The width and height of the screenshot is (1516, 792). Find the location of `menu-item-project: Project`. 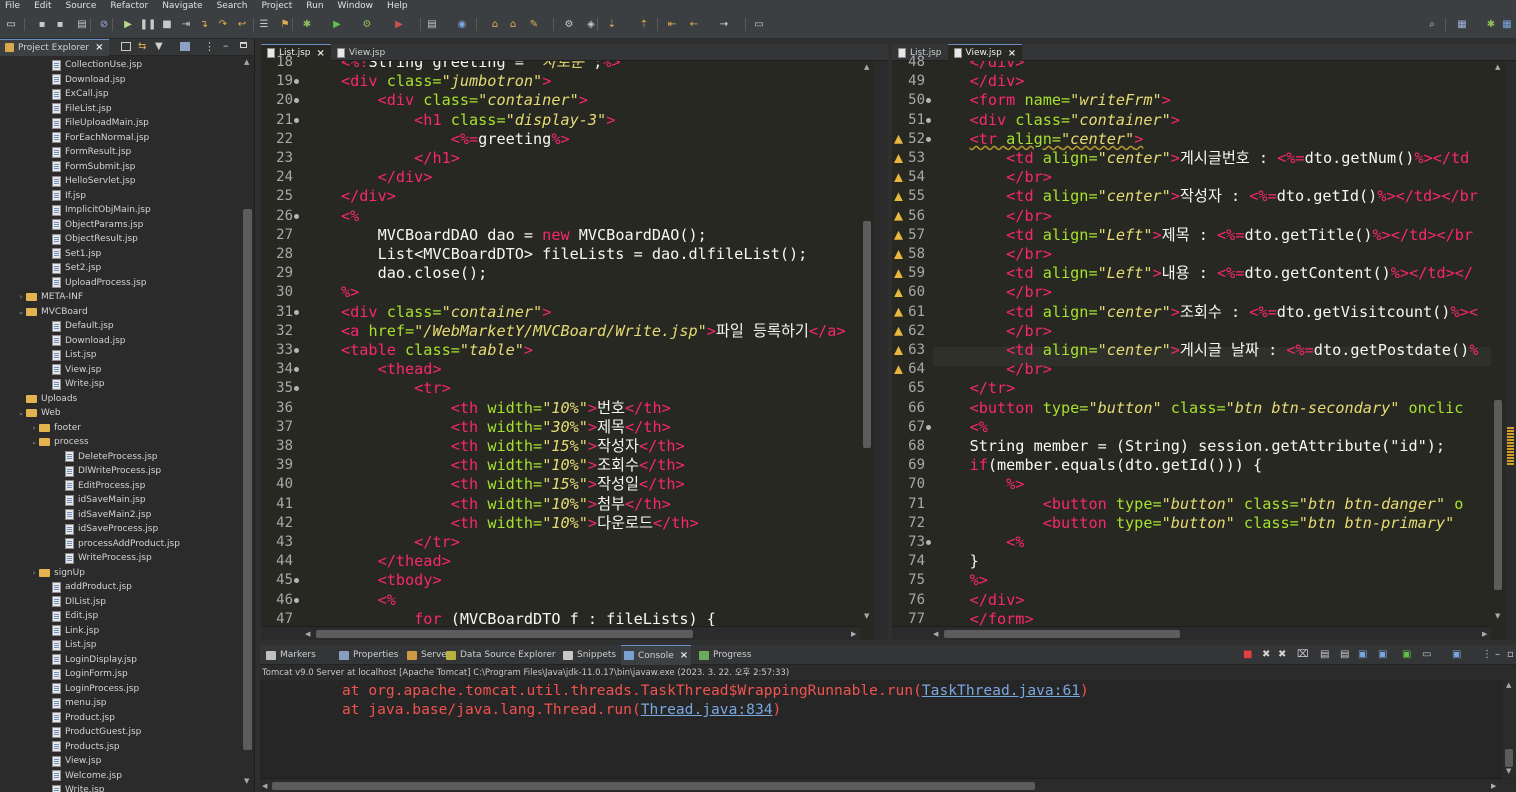

menu-item-project: Project is located at coordinates (278, 6).